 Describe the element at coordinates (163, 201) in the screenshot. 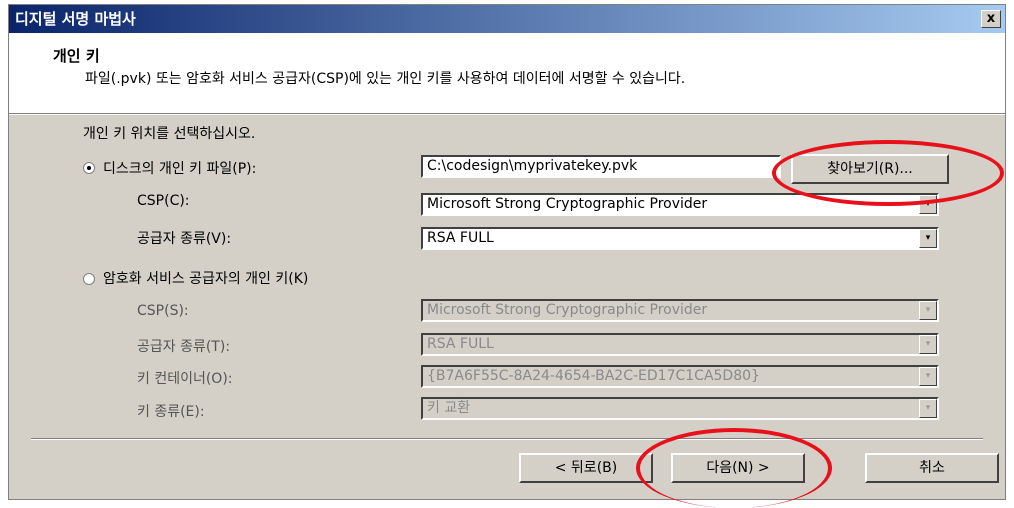

I see `csp-label: CSP(C):` at that location.